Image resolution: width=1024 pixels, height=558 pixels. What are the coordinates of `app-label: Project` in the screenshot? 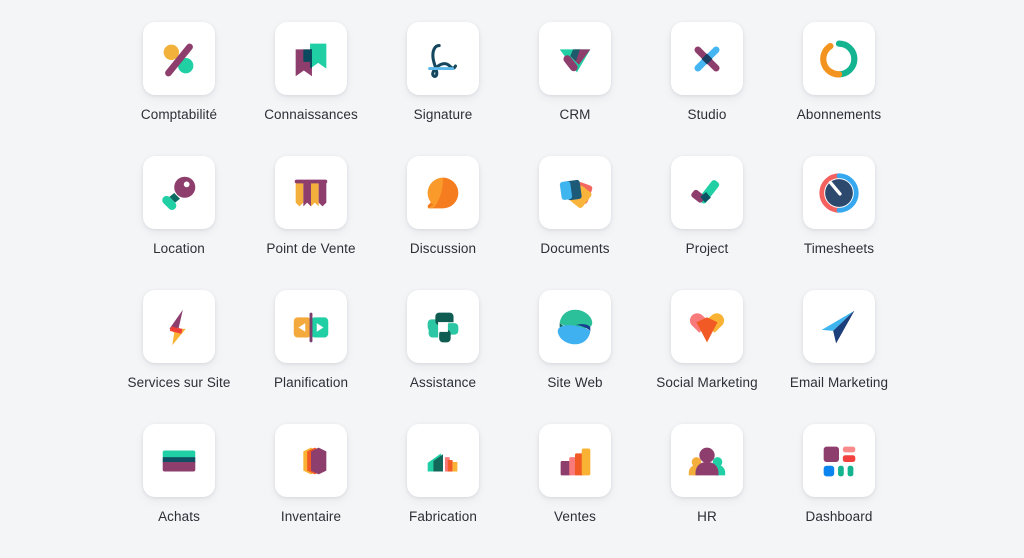 It's located at (707, 248).